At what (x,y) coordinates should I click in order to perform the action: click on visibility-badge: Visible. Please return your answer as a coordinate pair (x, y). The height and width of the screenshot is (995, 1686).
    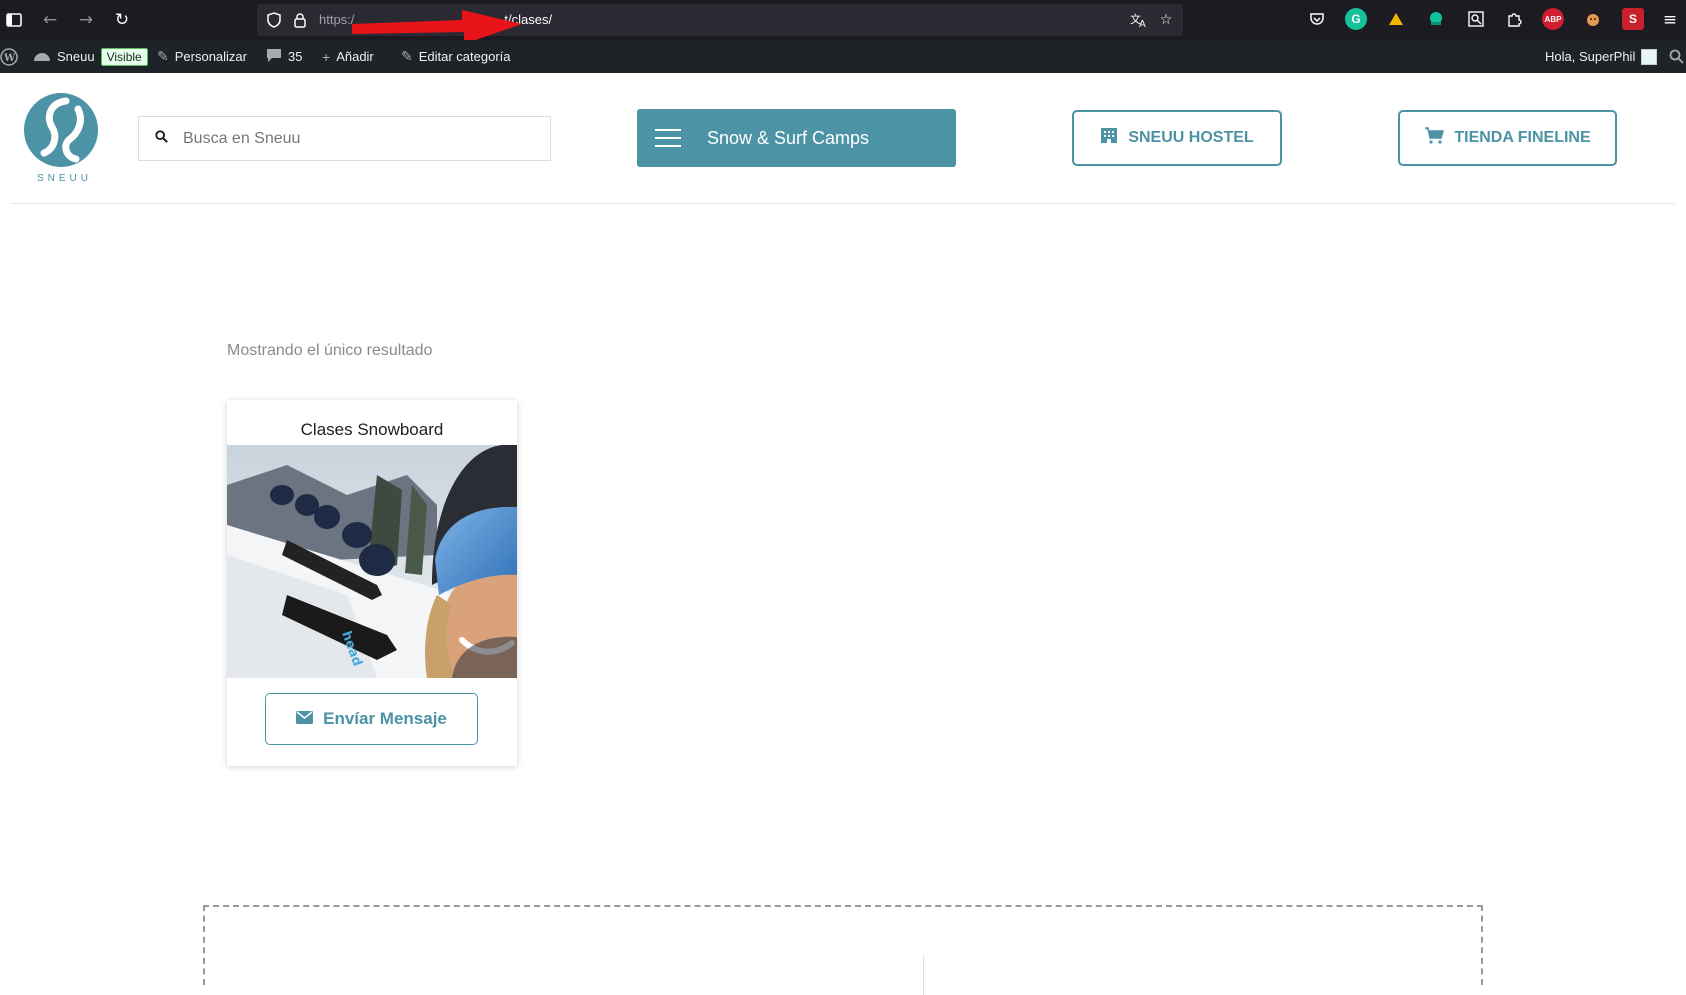
    Looking at the image, I should click on (124, 56).